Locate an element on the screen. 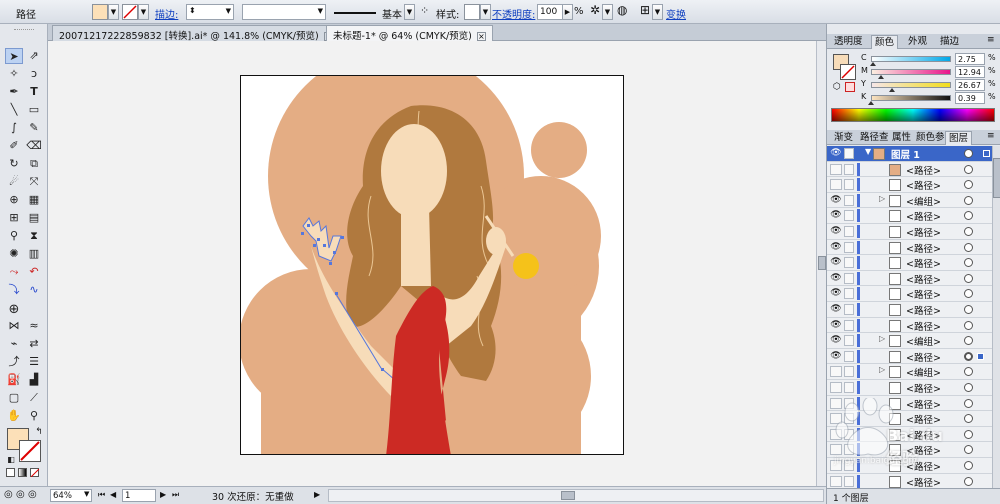  horizontal-scrollbar is located at coordinates (576, 495).